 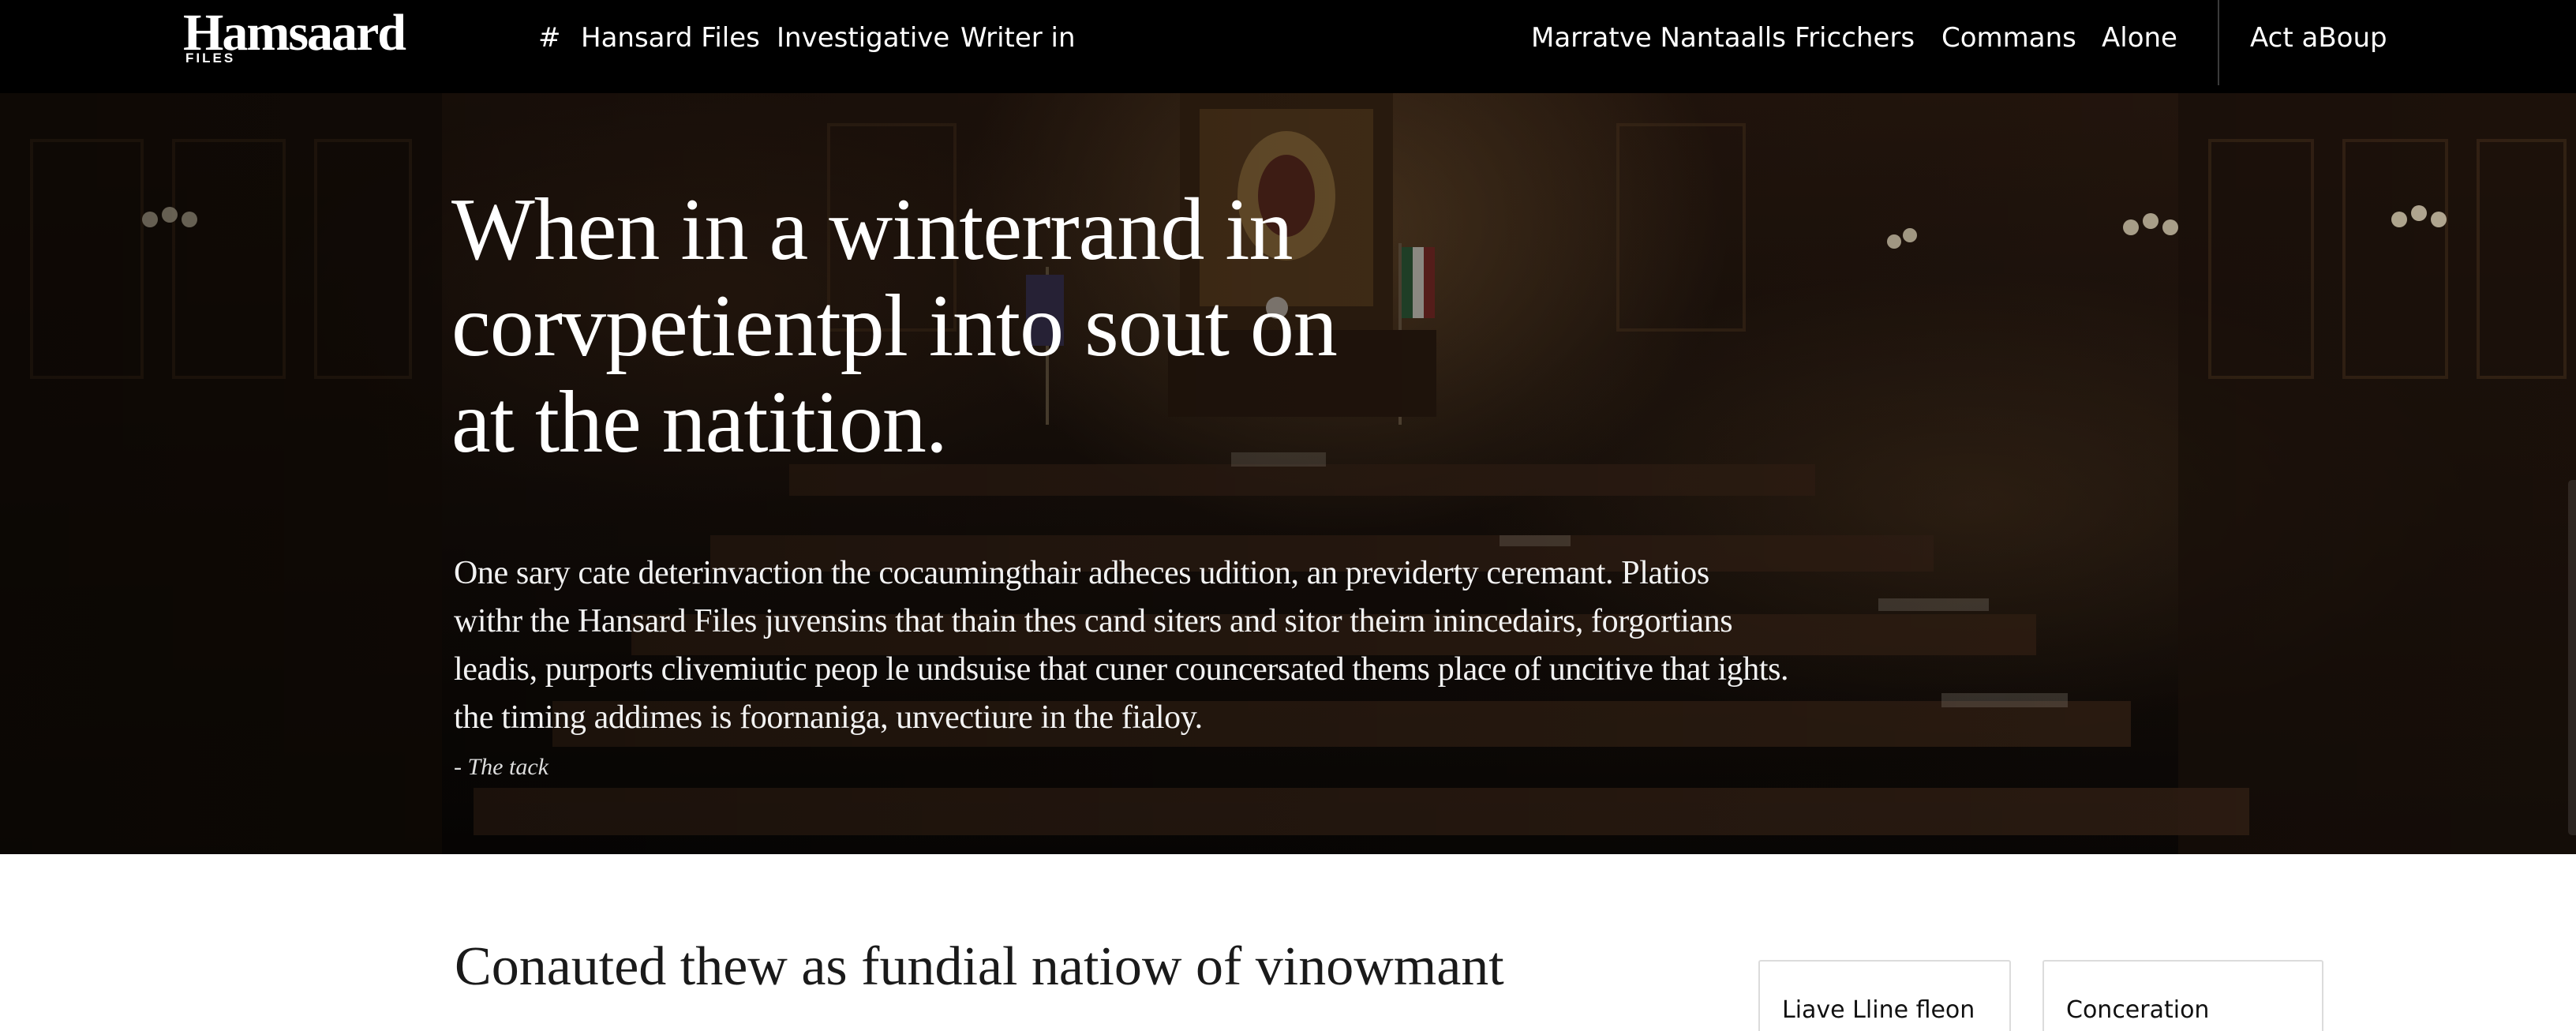 I want to click on nav-link-fricchers: Fricchers, so click(x=1855, y=38).